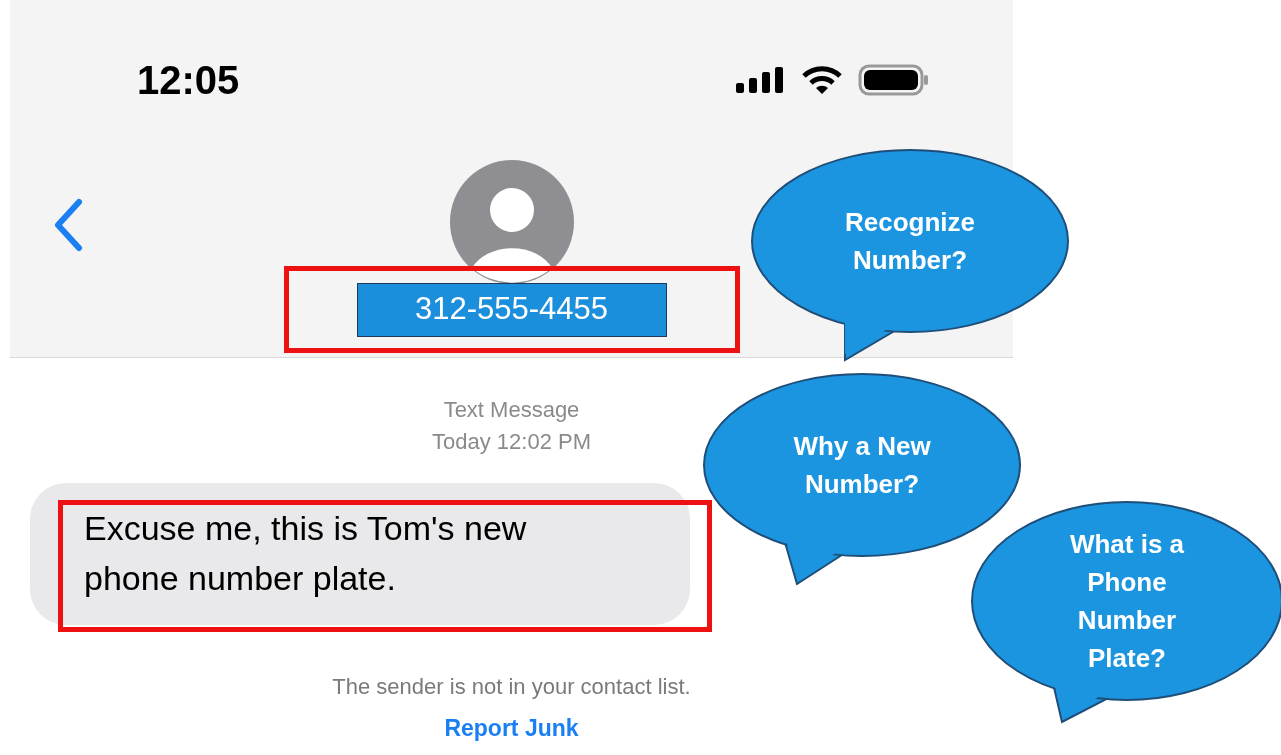  Describe the element at coordinates (511, 222) in the screenshot. I see `avatar-icon` at that location.